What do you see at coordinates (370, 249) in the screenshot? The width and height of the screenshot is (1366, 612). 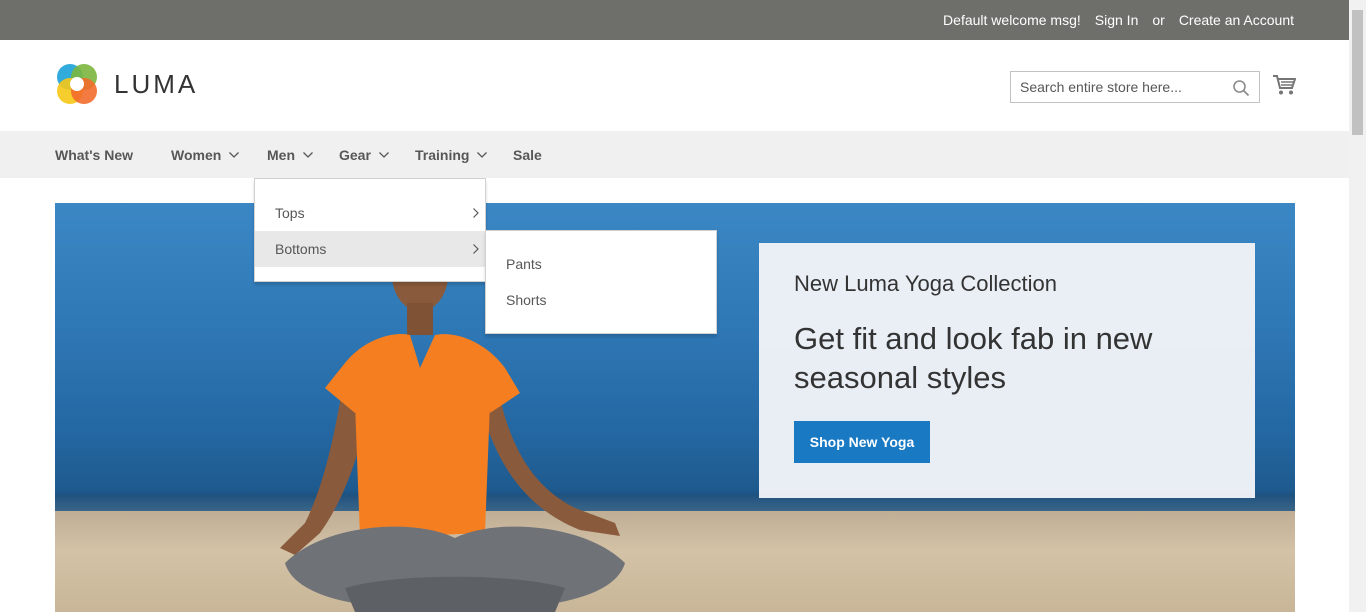 I see `menu-item-bottoms: Bottoms` at bounding box center [370, 249].